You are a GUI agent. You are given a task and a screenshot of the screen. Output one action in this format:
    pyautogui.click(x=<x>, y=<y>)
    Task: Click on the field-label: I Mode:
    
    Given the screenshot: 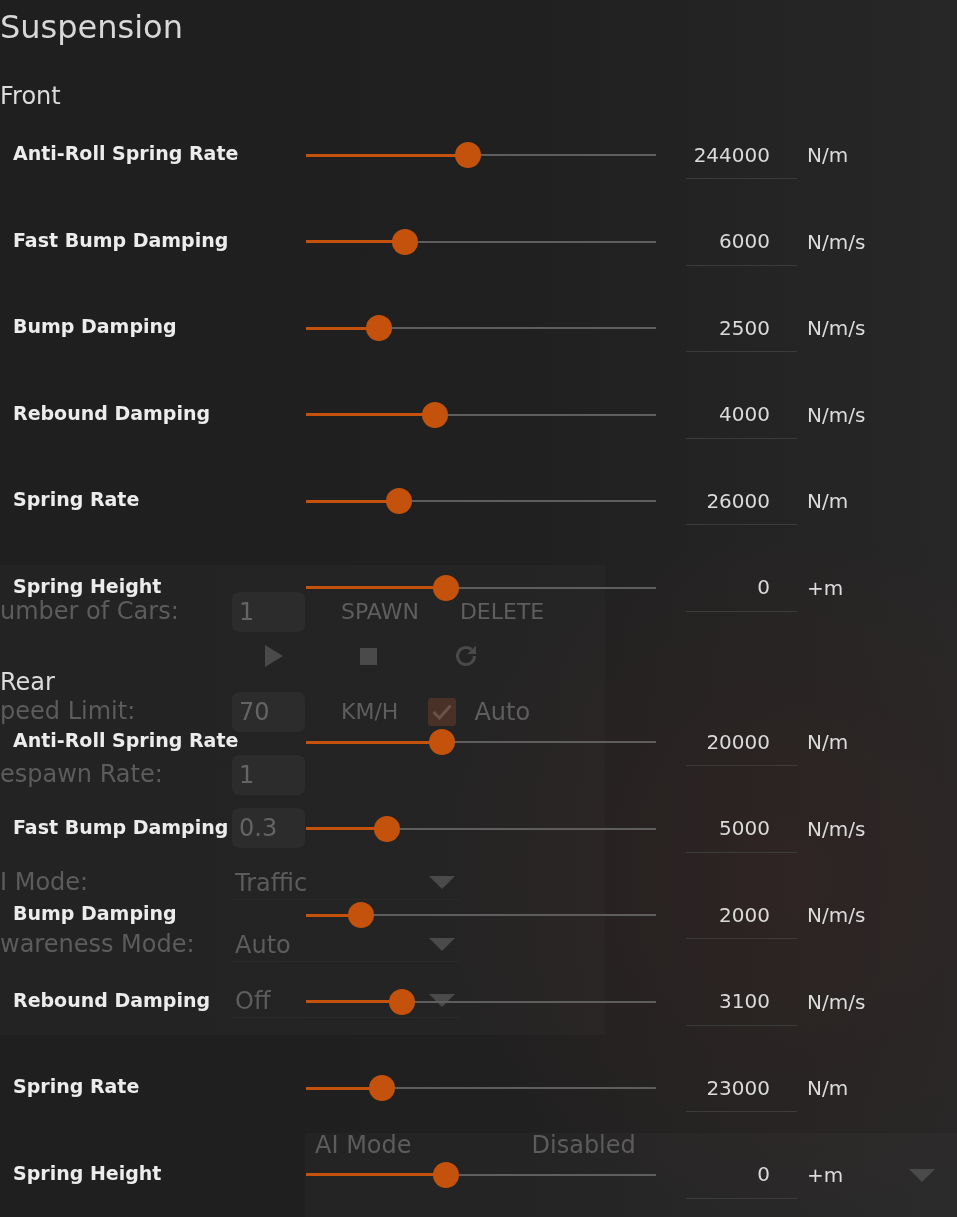 What is the action you would take?
    pyautogui.click(x=44, y=881)
    